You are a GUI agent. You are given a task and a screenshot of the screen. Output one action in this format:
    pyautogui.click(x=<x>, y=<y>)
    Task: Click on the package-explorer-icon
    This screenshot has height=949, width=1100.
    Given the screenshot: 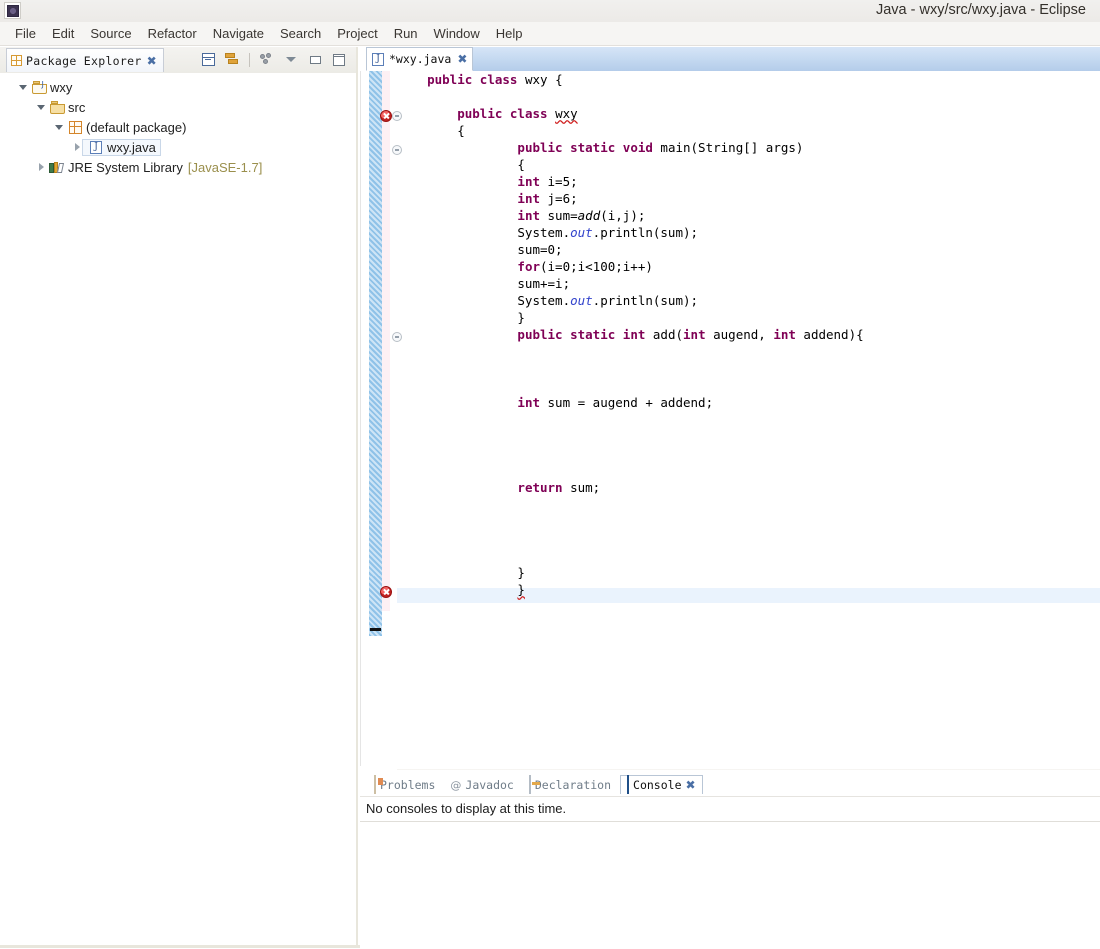 What is the action you would take?
    pyautogui.click(x=16, y=60)
    